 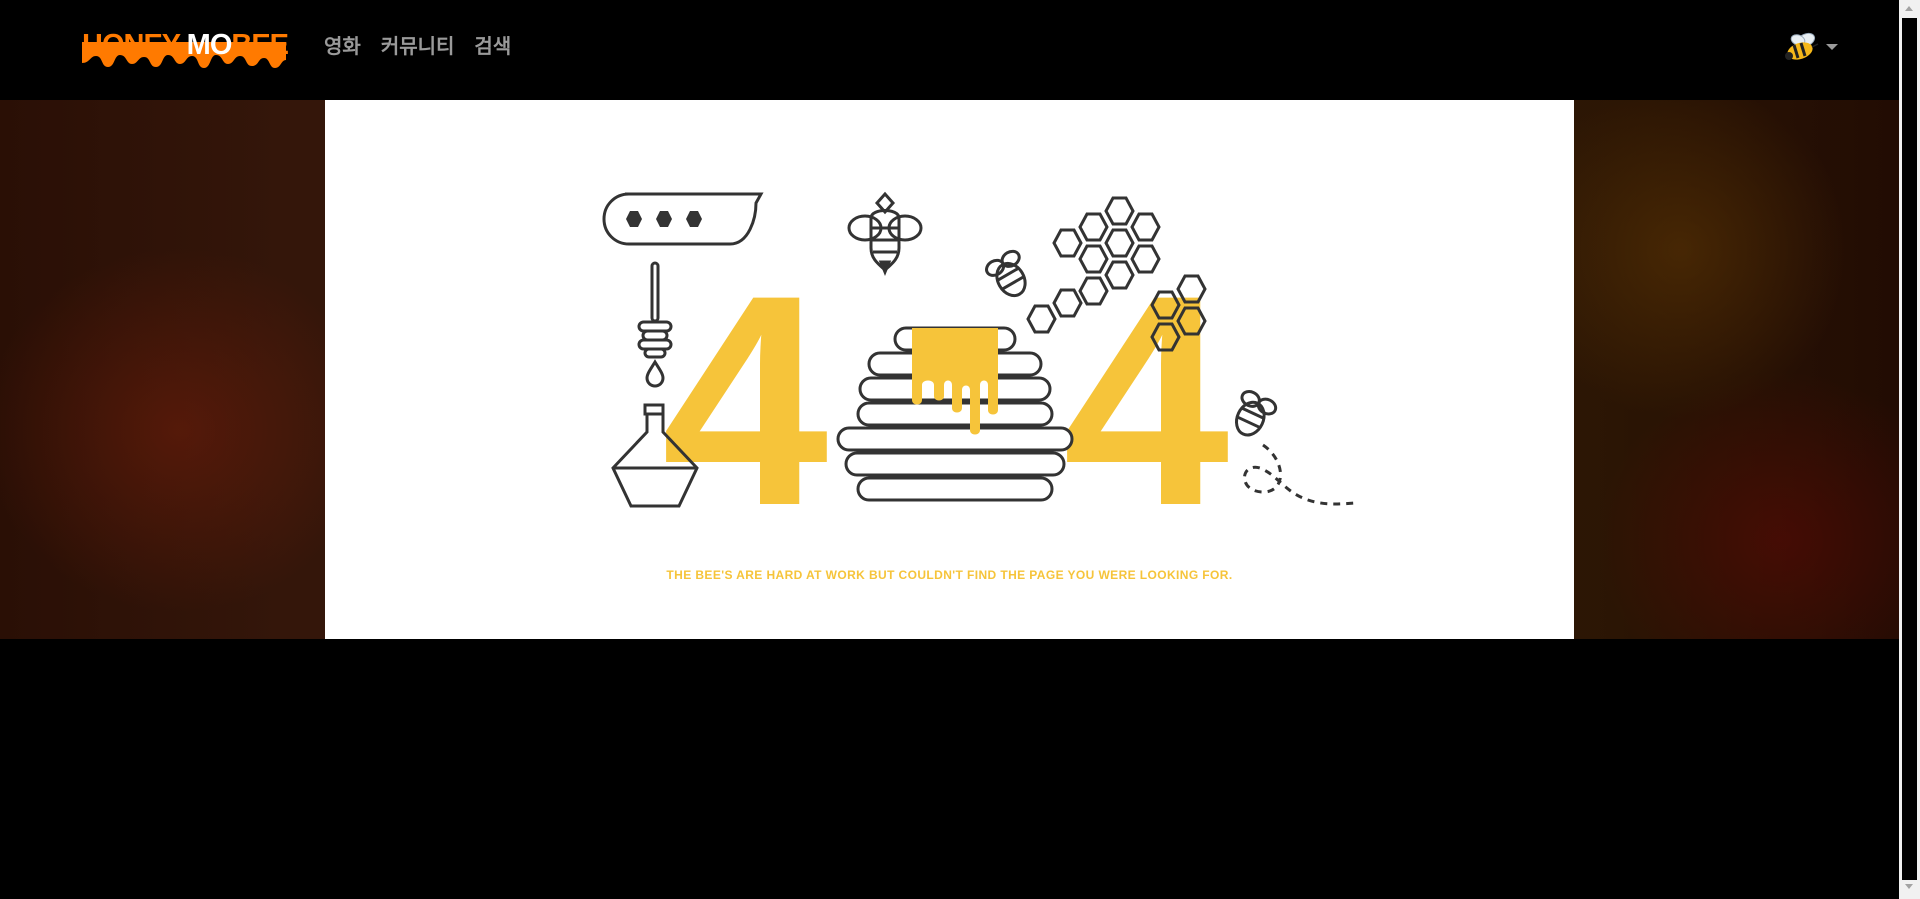 What do you see at coordinates (1299, 474) in the screenshot?
I see `flight-trail-icon` at bounding box center [1299, 474].